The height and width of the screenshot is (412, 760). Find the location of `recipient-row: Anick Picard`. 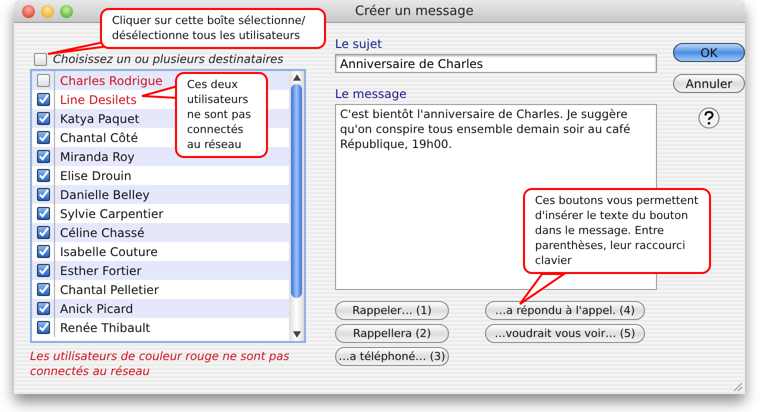

recipient-row: Anick Picard is located at coordinates (160, 308).